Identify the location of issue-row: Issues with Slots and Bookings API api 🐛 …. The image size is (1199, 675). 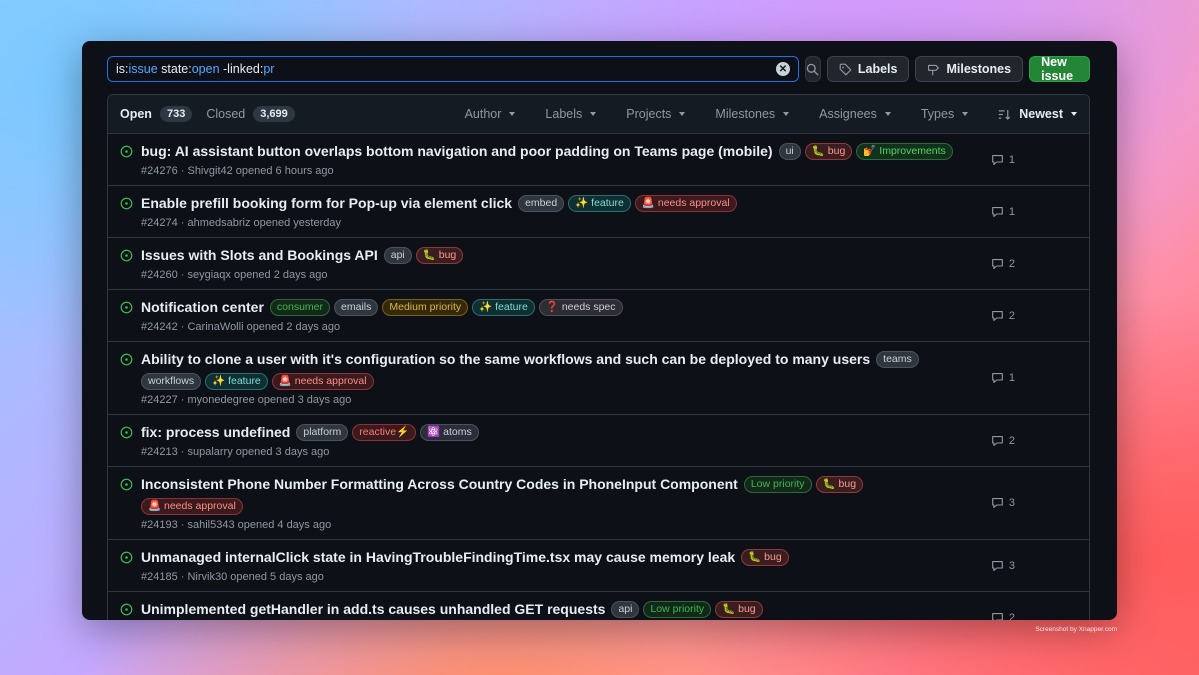
(598, 264).